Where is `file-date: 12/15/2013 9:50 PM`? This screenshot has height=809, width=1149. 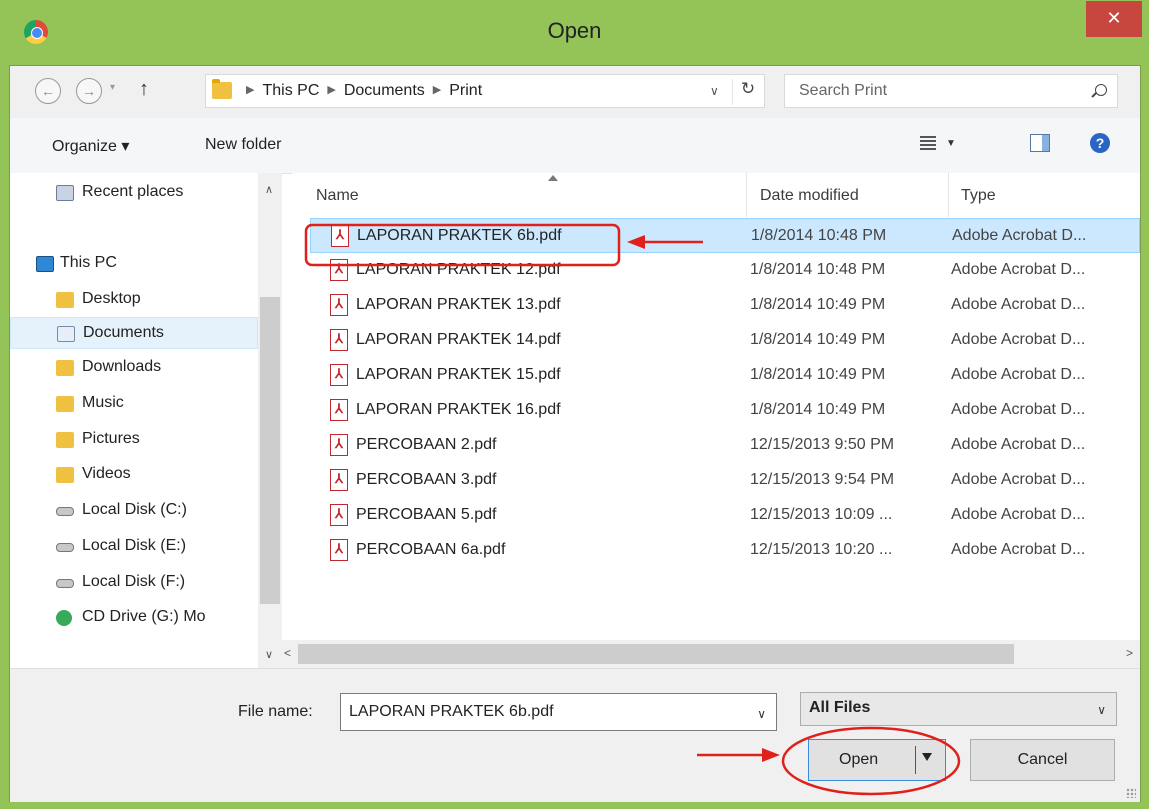
file-date: 12/15/2013 9:50 PM is located at coordinates (822, 444).